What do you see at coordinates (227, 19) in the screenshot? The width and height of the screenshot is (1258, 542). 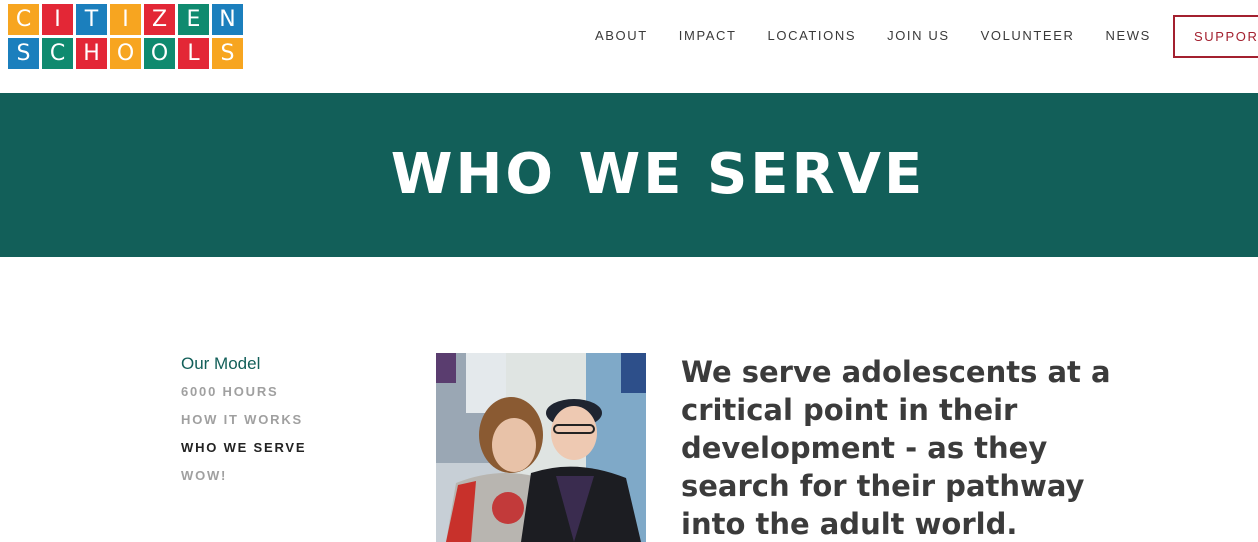 I see `logo-tile: N` at bounding box center [227, 19].